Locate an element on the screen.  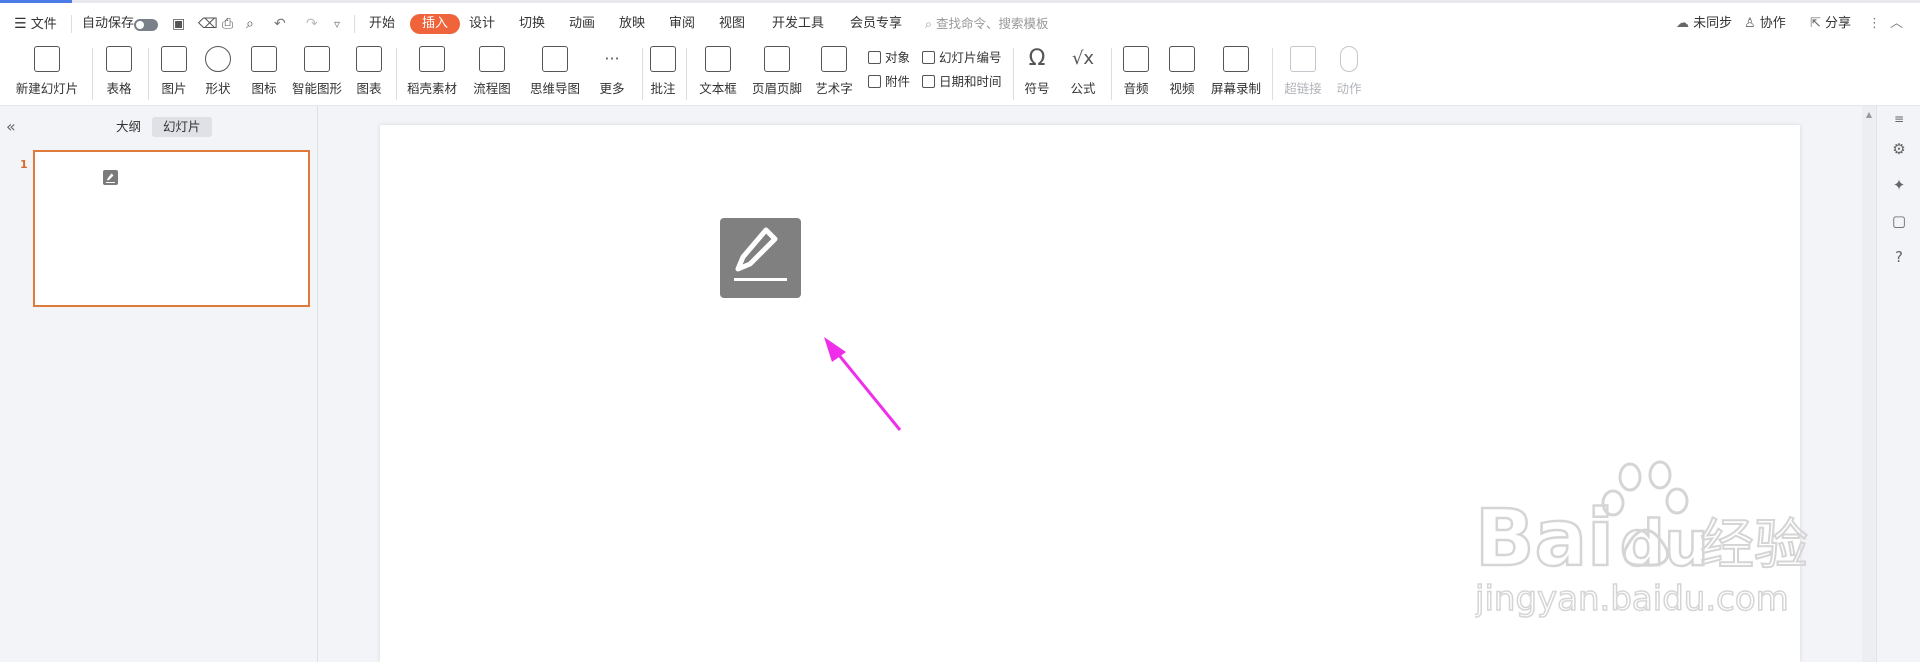
wordart-button: 艺术字 is located at coordinates (834, 74).